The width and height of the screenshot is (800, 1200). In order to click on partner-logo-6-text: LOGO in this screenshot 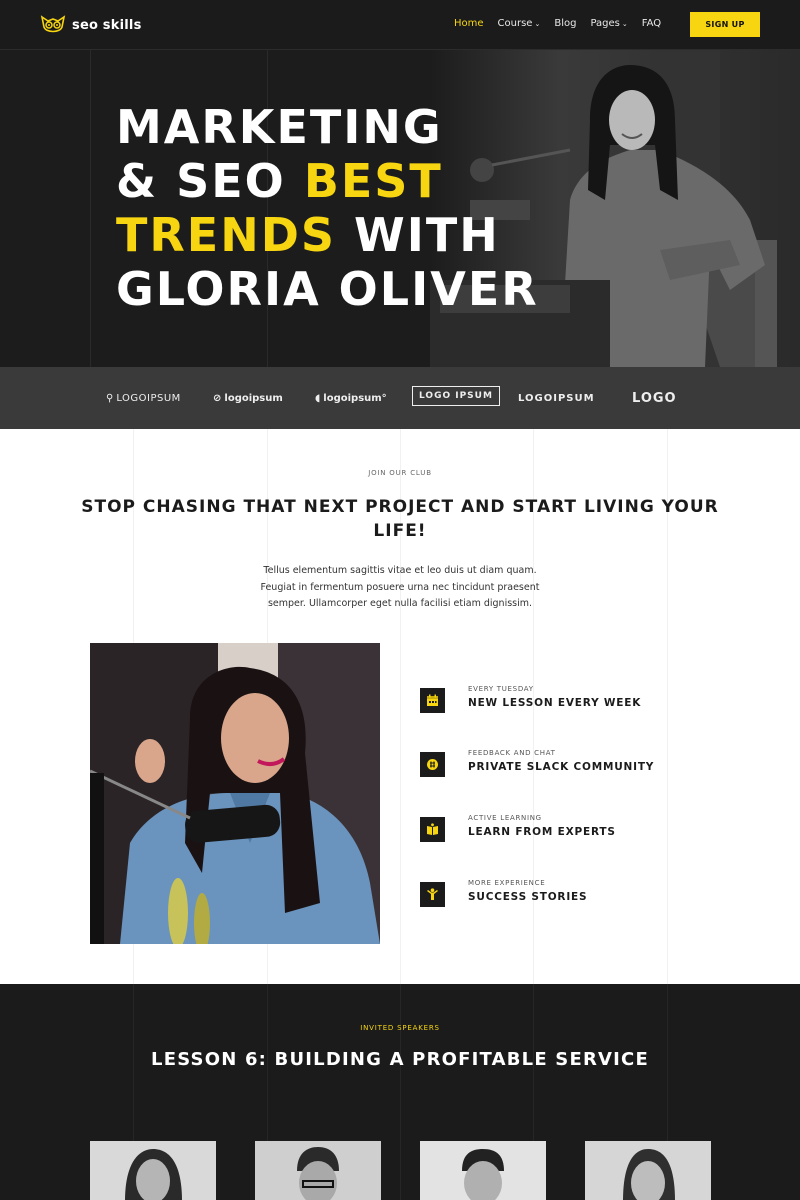, I will do `click(654, 398)`.